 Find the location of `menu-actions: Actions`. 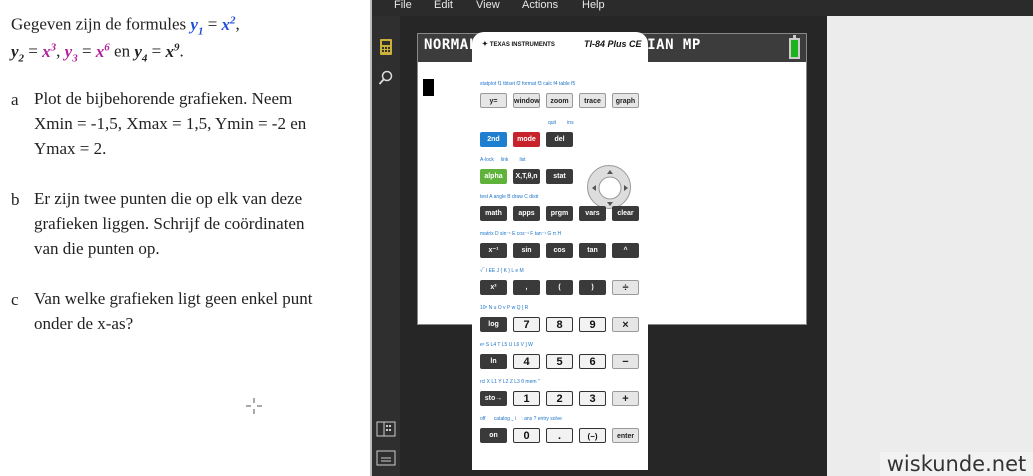

menu-actions: Actions is located at coordinates (540, 5).